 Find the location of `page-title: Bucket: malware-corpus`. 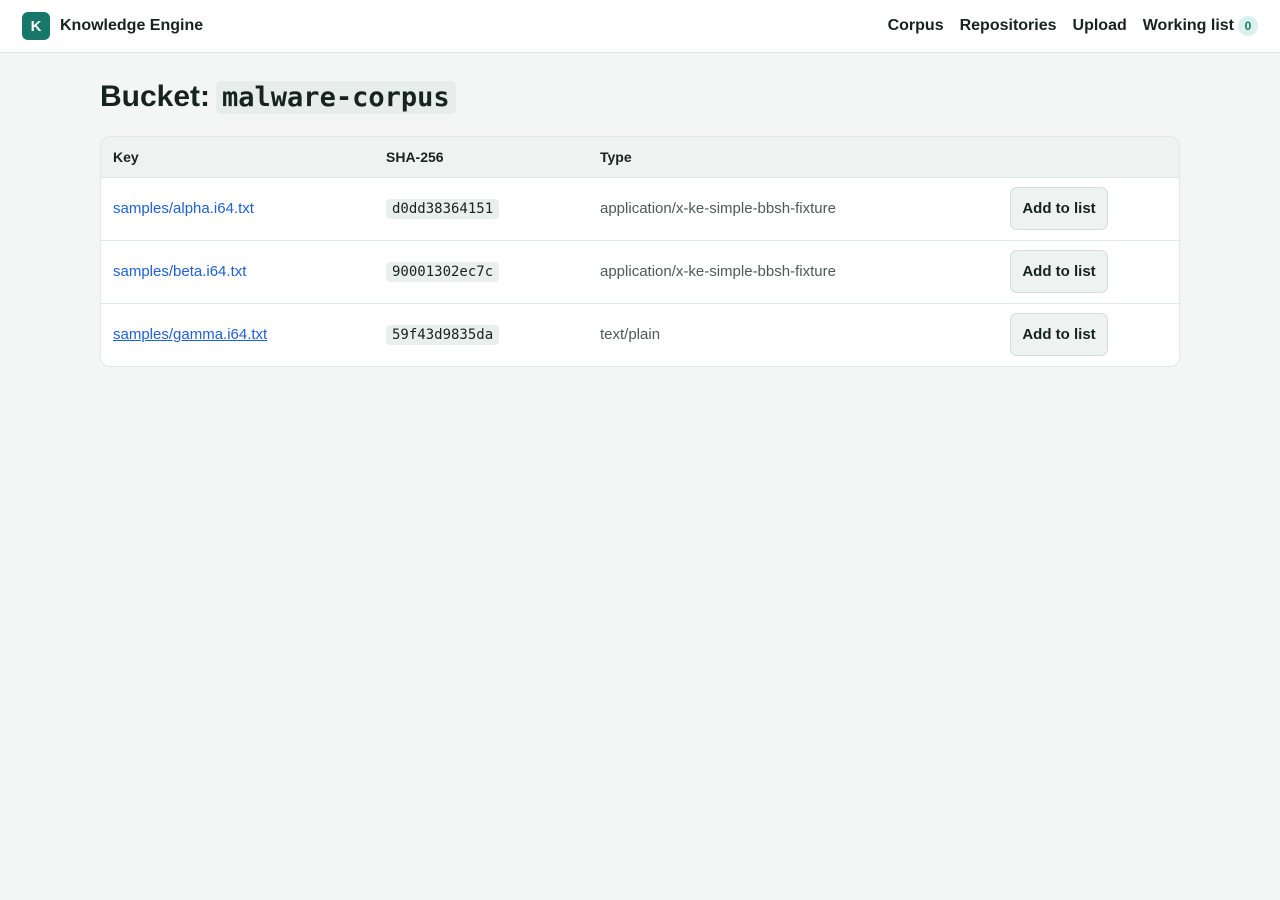

page-title: Bucket: malware-corpus is located at coordinates (640, 97).